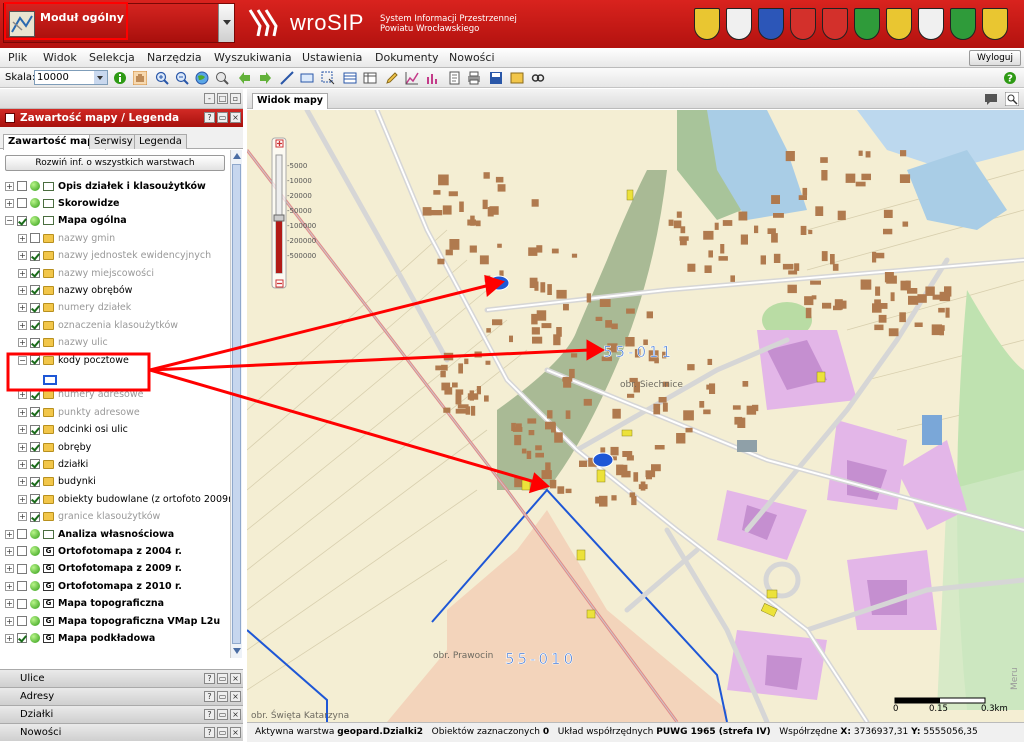  What do you see at coordinates (253, 57) in the screenshot?
I see `menu-wyszukiwania: Wyszukiwania` at bounding box center [253, 57].